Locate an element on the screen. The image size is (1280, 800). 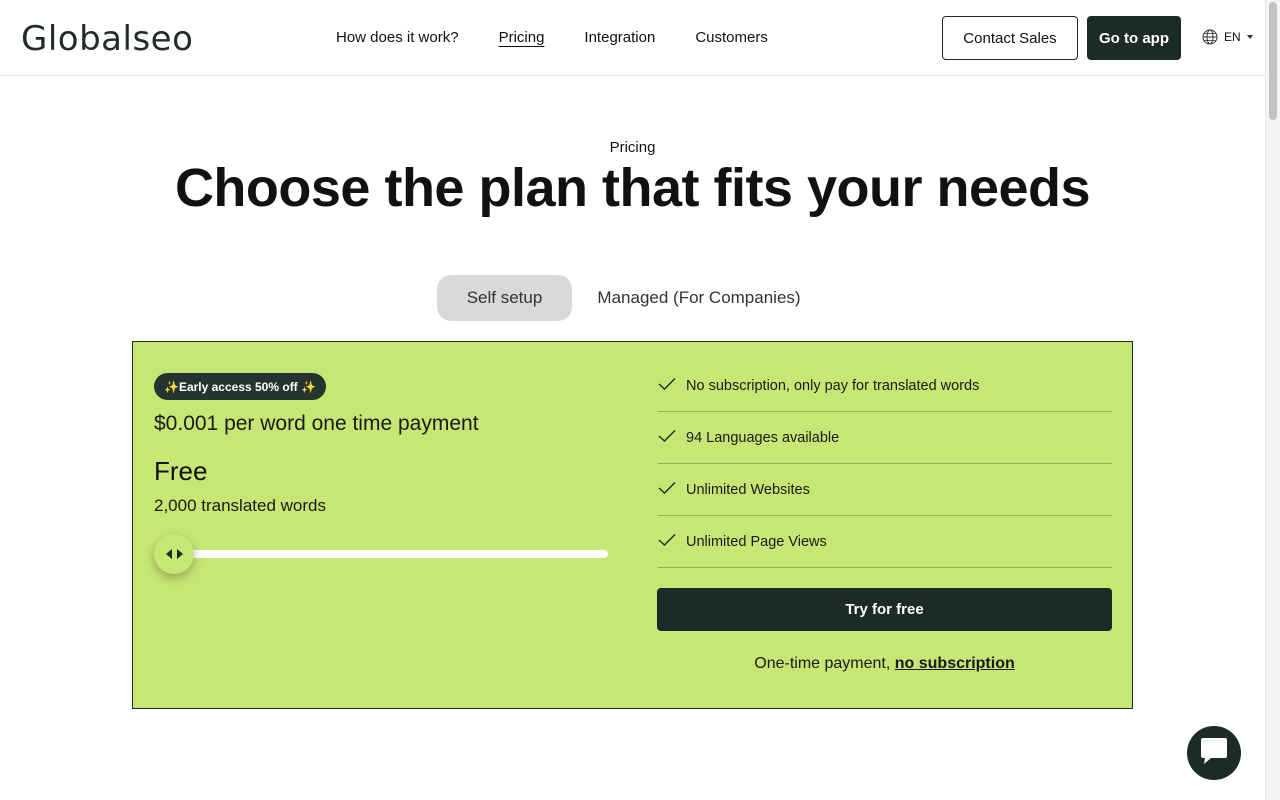
tab-self-setup: Self setup is located at coordinates (504, 298).